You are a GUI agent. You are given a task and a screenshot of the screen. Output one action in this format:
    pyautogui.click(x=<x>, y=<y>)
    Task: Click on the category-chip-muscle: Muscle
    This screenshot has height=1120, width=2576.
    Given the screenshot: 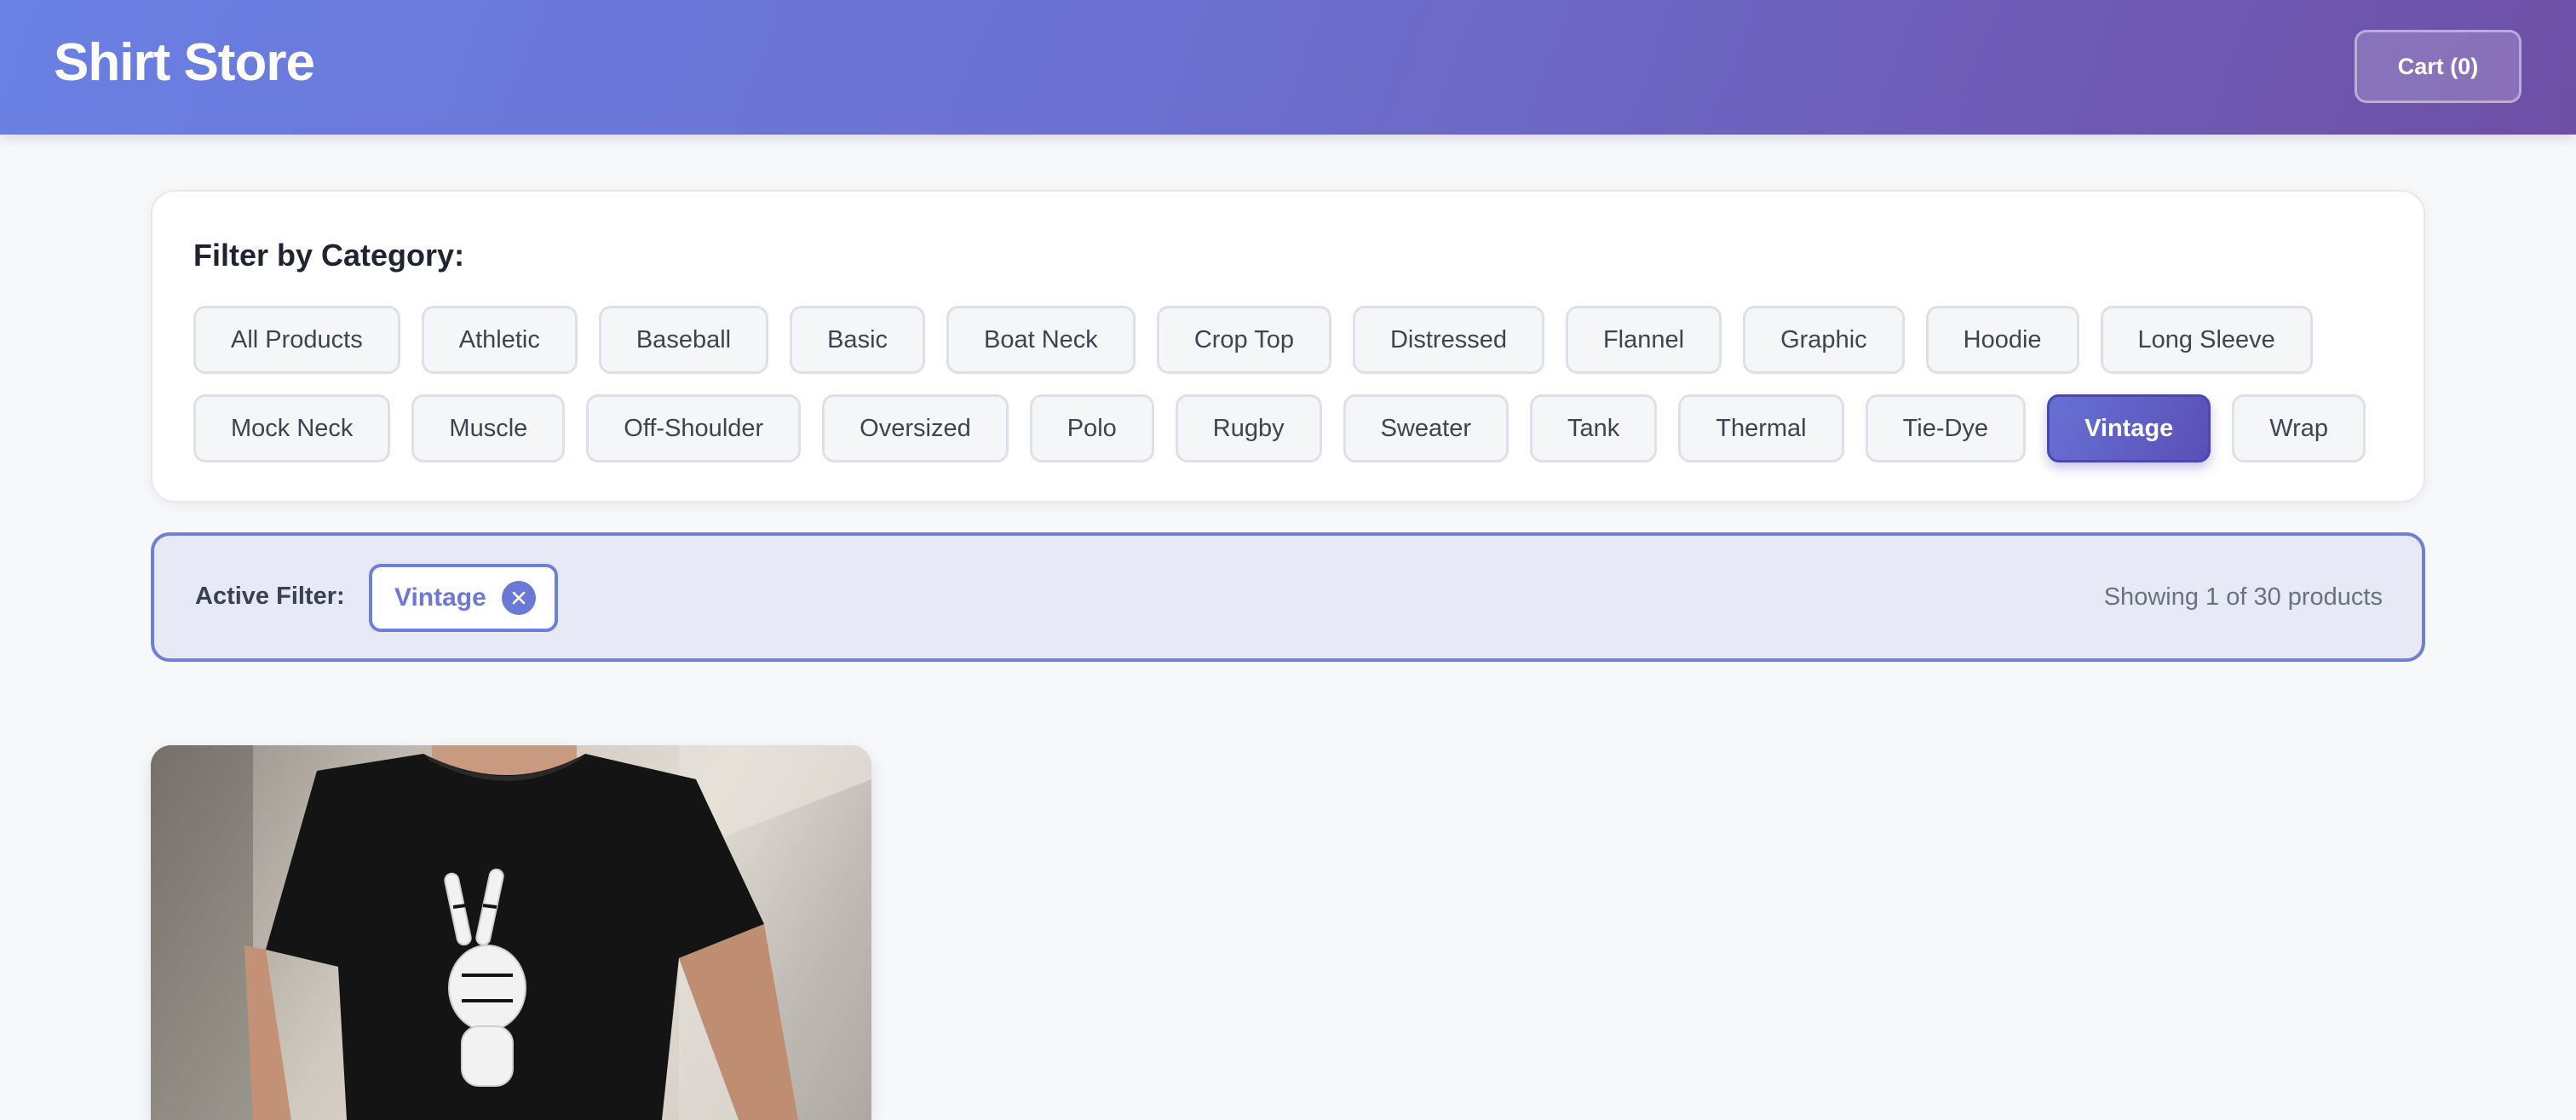 What is the action you would take?
    pyautogui.click(x=489, y=428)
    